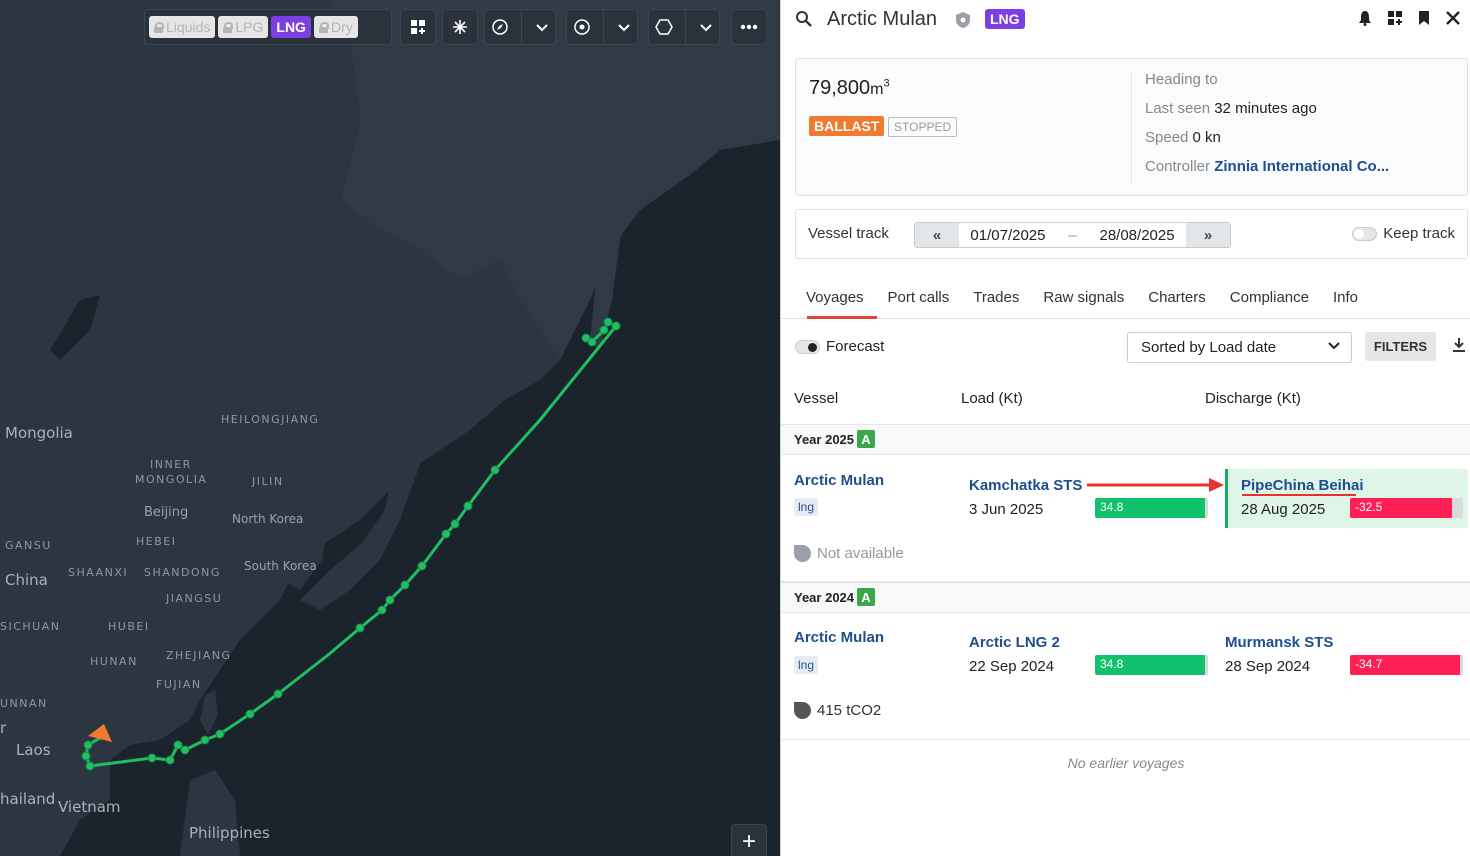  What do you see at coordinates (806, 665) in the screenshot?
I see `voyage-cargo-tag: lng` at bounding box center [806, 665].